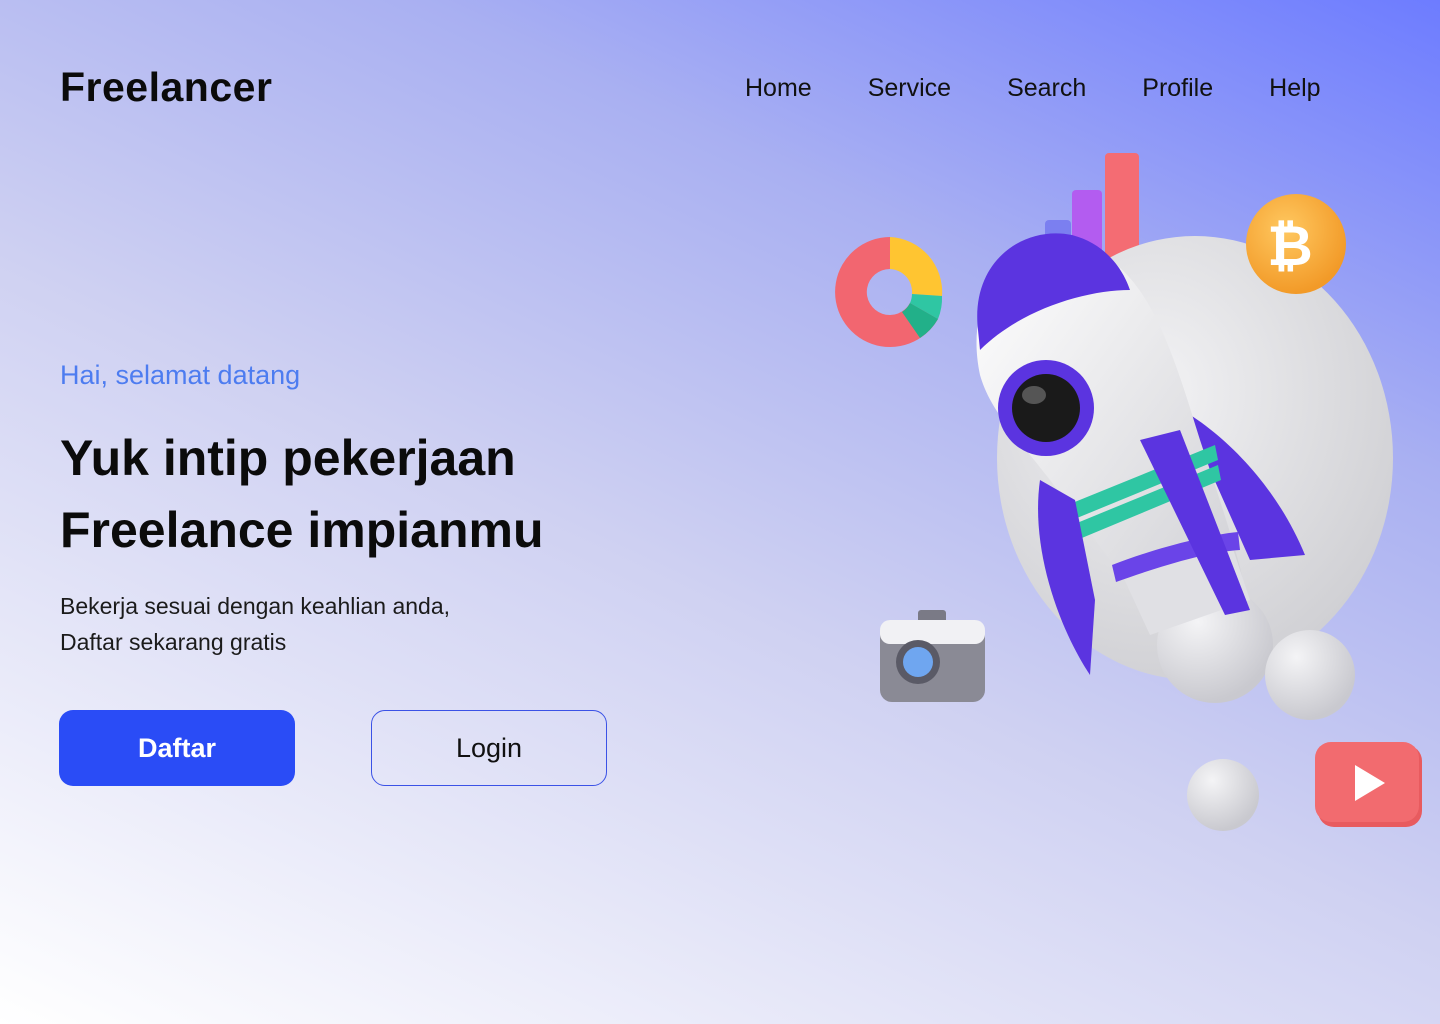 This screenshot has width=1440, height=1024. What do you see at coordinates (932, 656) in the screenshot?
I see `camera-icon` at bounding box center [932, 656].